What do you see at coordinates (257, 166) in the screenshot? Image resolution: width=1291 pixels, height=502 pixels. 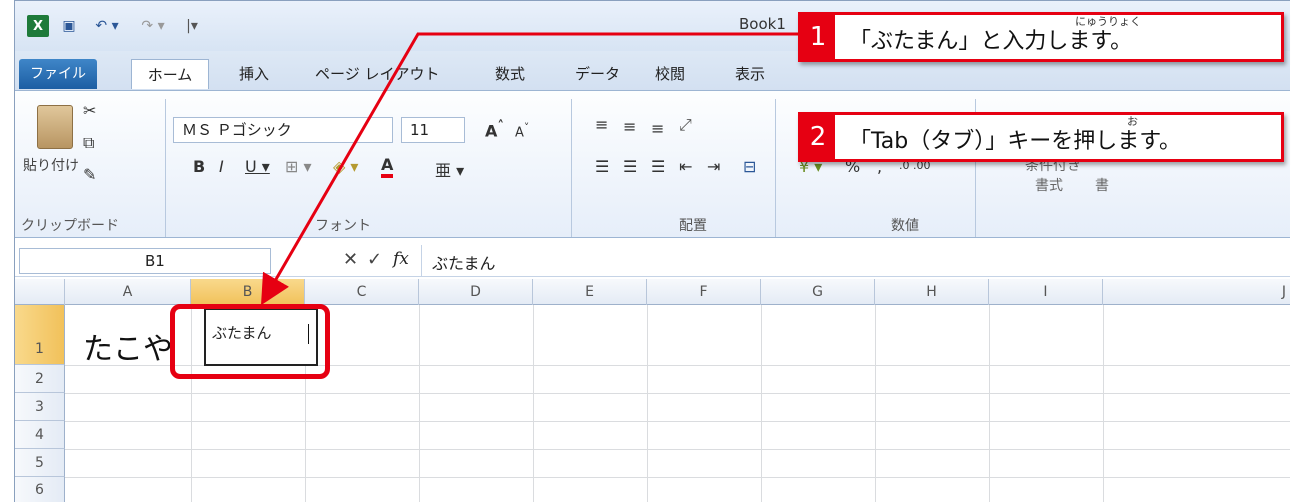 I see `underline-icon: U ▾` at bounding box center [257, 166].